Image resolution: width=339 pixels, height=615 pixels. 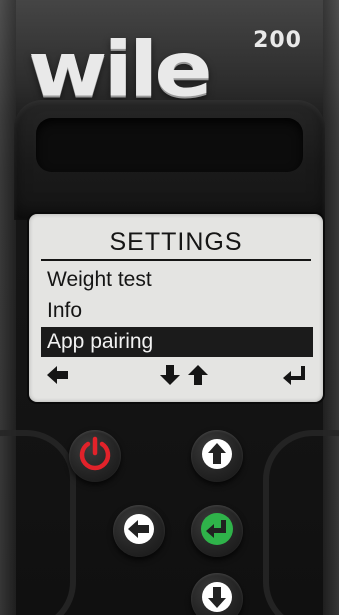 What do you see at coordinates (176, 260) in the screenshot?
I see `title-divider` at bounding box center [176, 260].